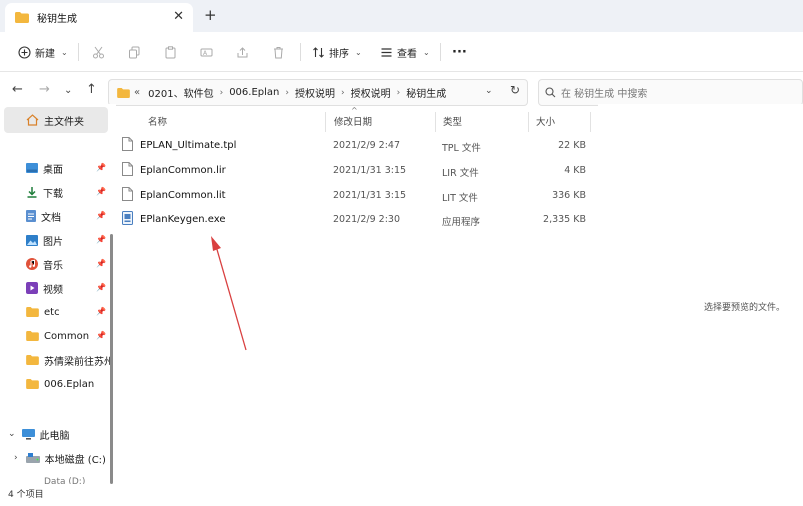 The image size is (803, 506). What do you see at coordinates (44, 168) in the screenshot?
I see `sidebar-item-desktop: 桌面` at bounding box center [44, 168].